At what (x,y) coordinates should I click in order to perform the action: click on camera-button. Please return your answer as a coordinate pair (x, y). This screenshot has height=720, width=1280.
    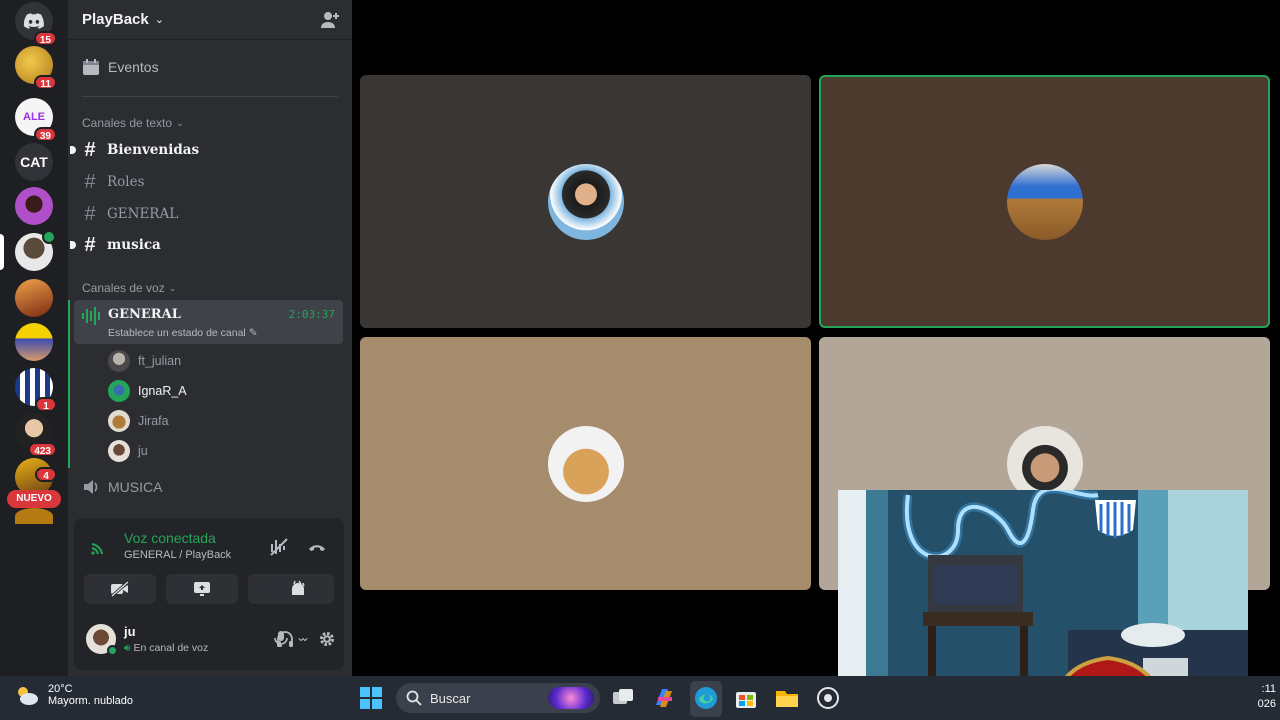
    Looking at the image, I should click on (120, 589).